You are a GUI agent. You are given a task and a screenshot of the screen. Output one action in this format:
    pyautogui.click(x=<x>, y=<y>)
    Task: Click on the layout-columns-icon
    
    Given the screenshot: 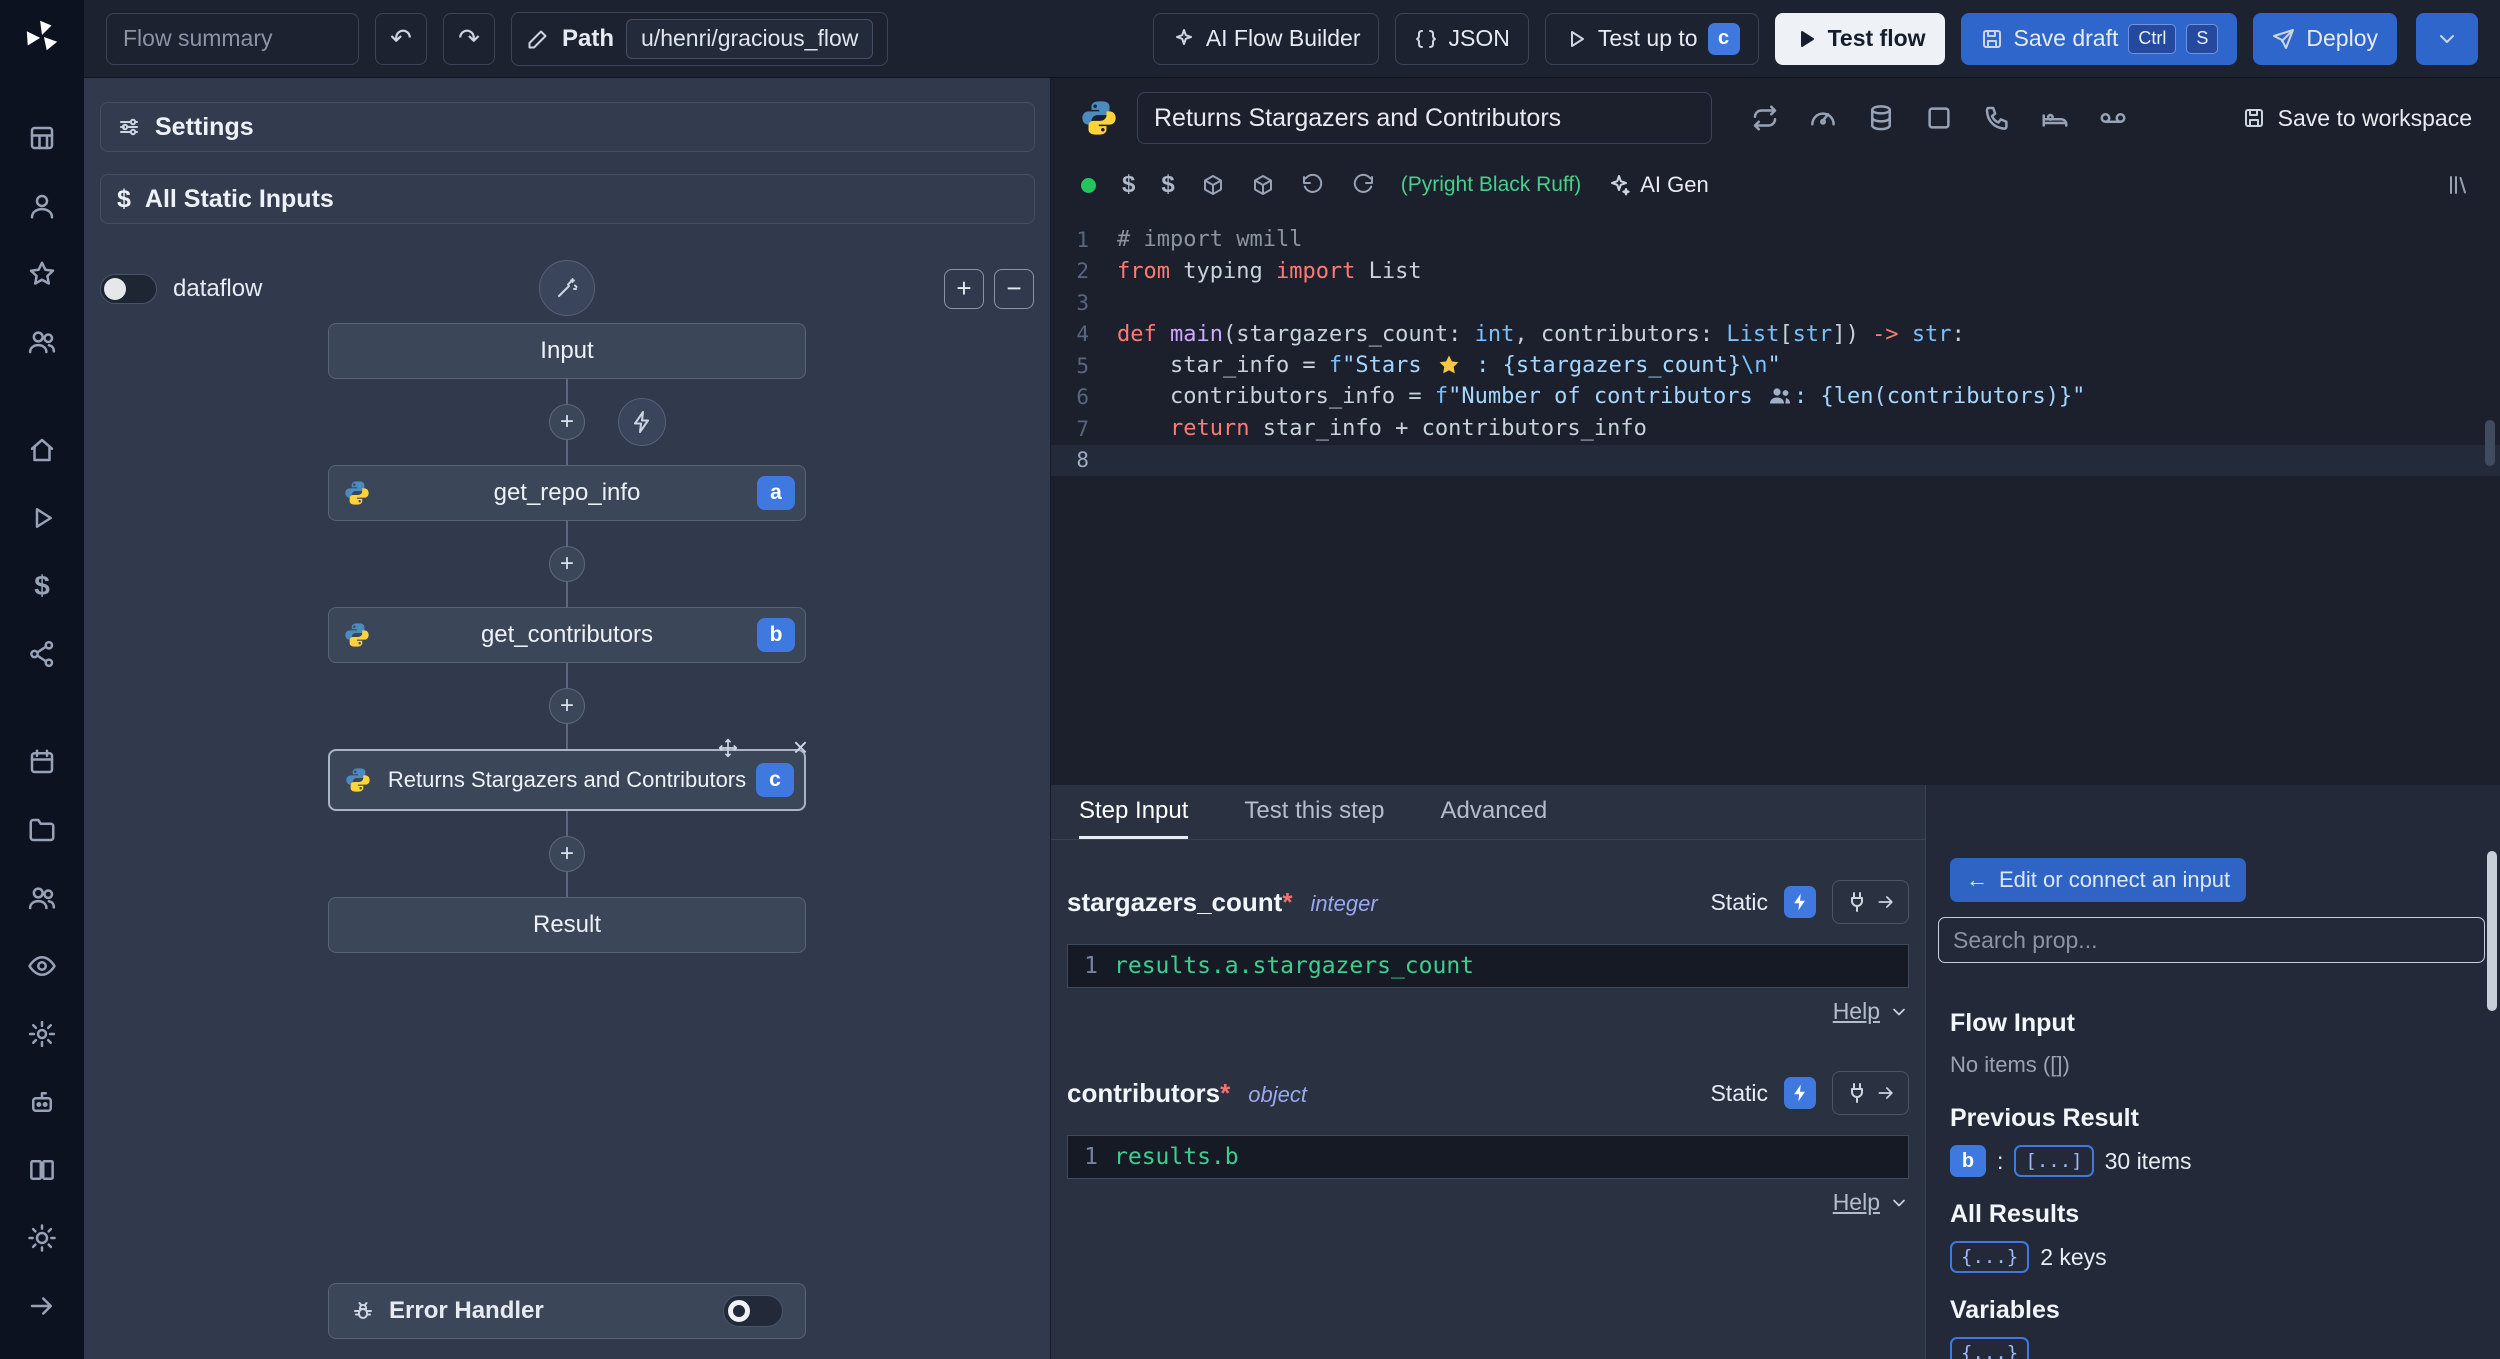 What is the action you would take?
    pyautogui.click(x=42, y=1170)
    